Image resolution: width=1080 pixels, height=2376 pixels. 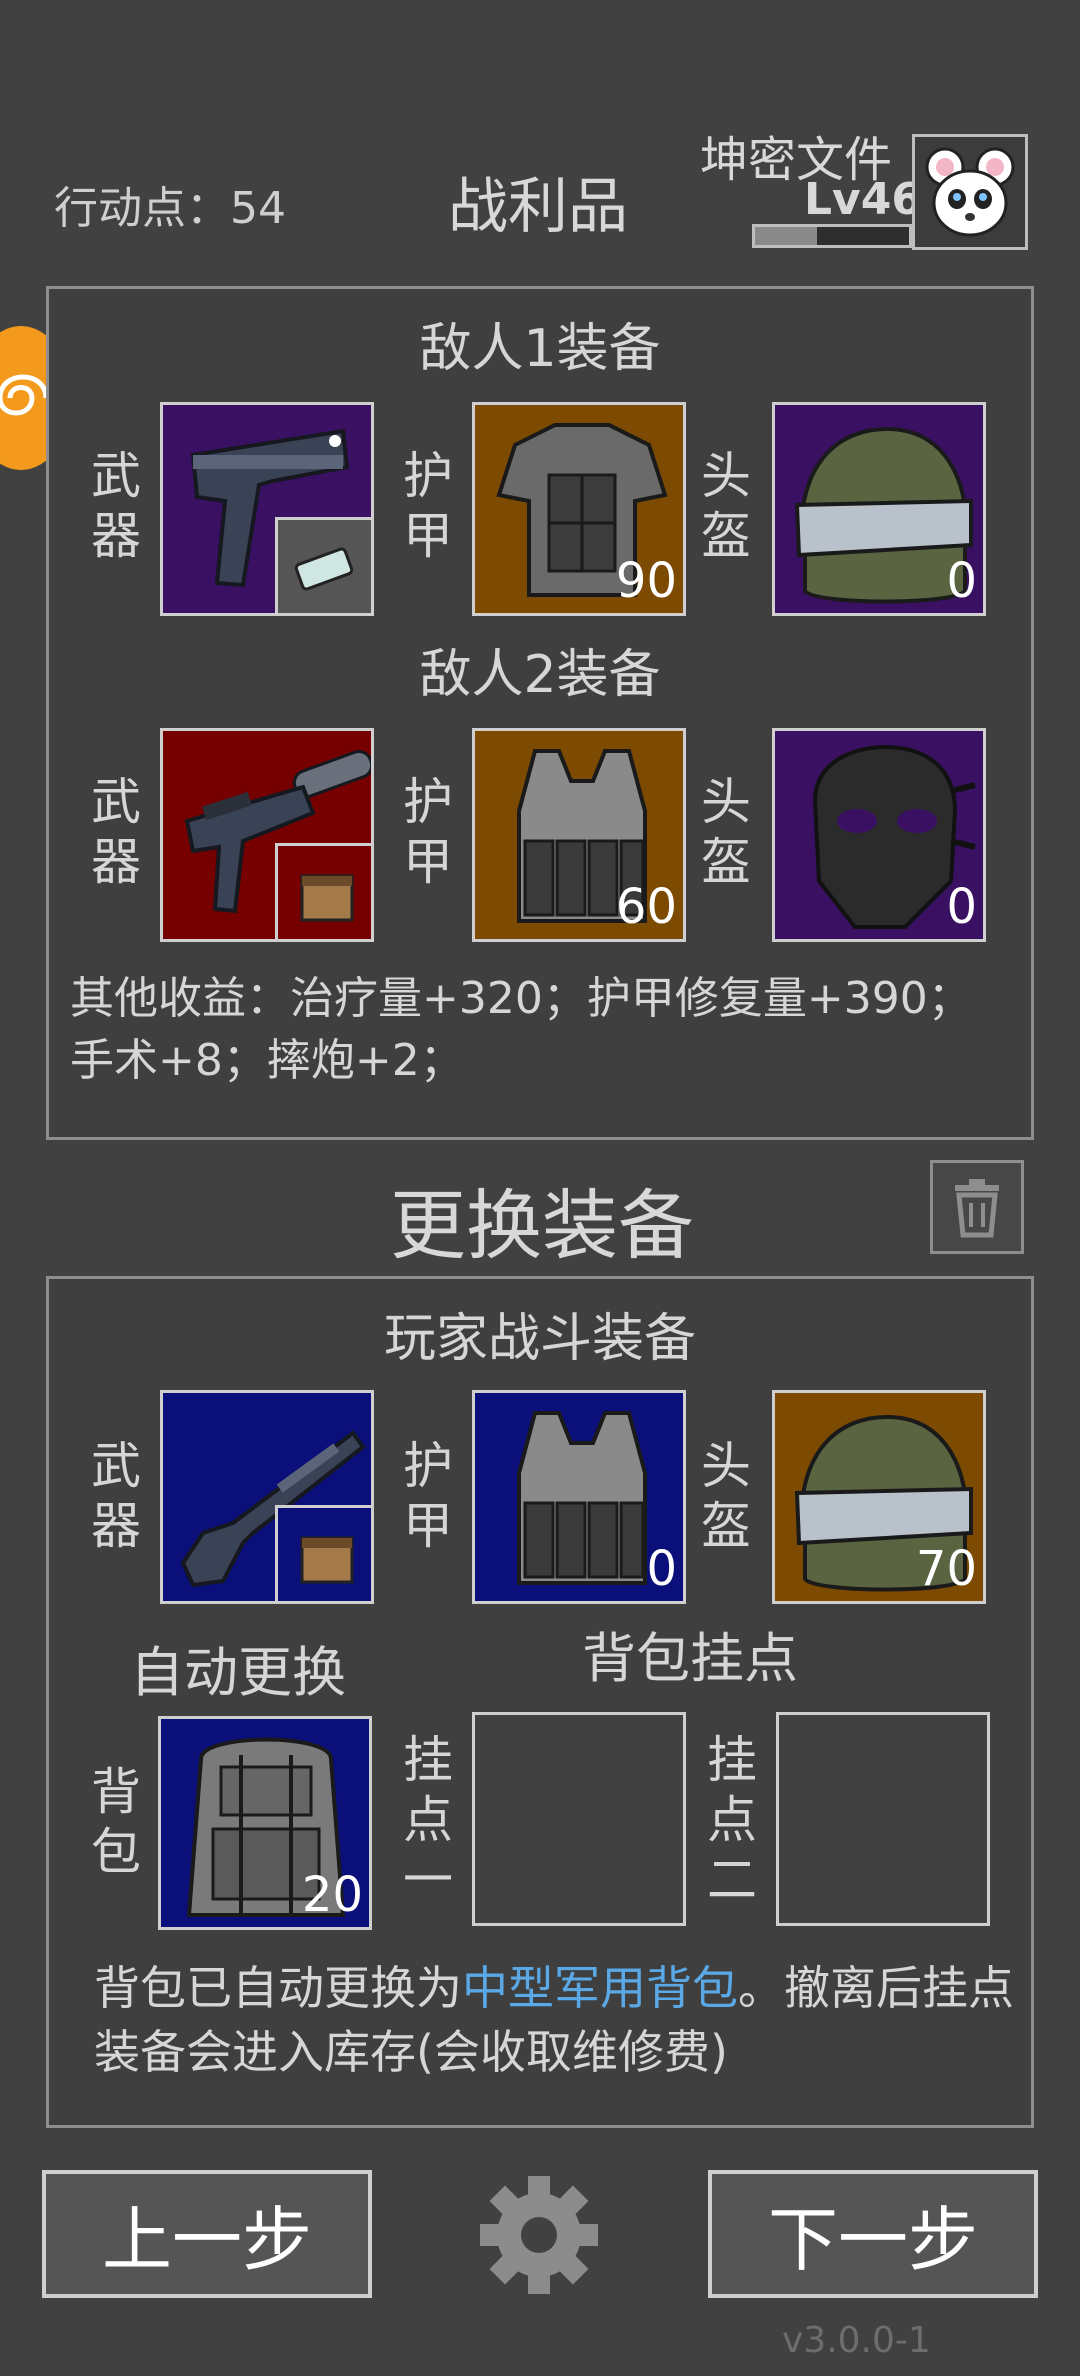 What do you see at coordinates (832, 236) in the screenshot?
I see `xp-progress-bar` at bounding box center [832, 236].